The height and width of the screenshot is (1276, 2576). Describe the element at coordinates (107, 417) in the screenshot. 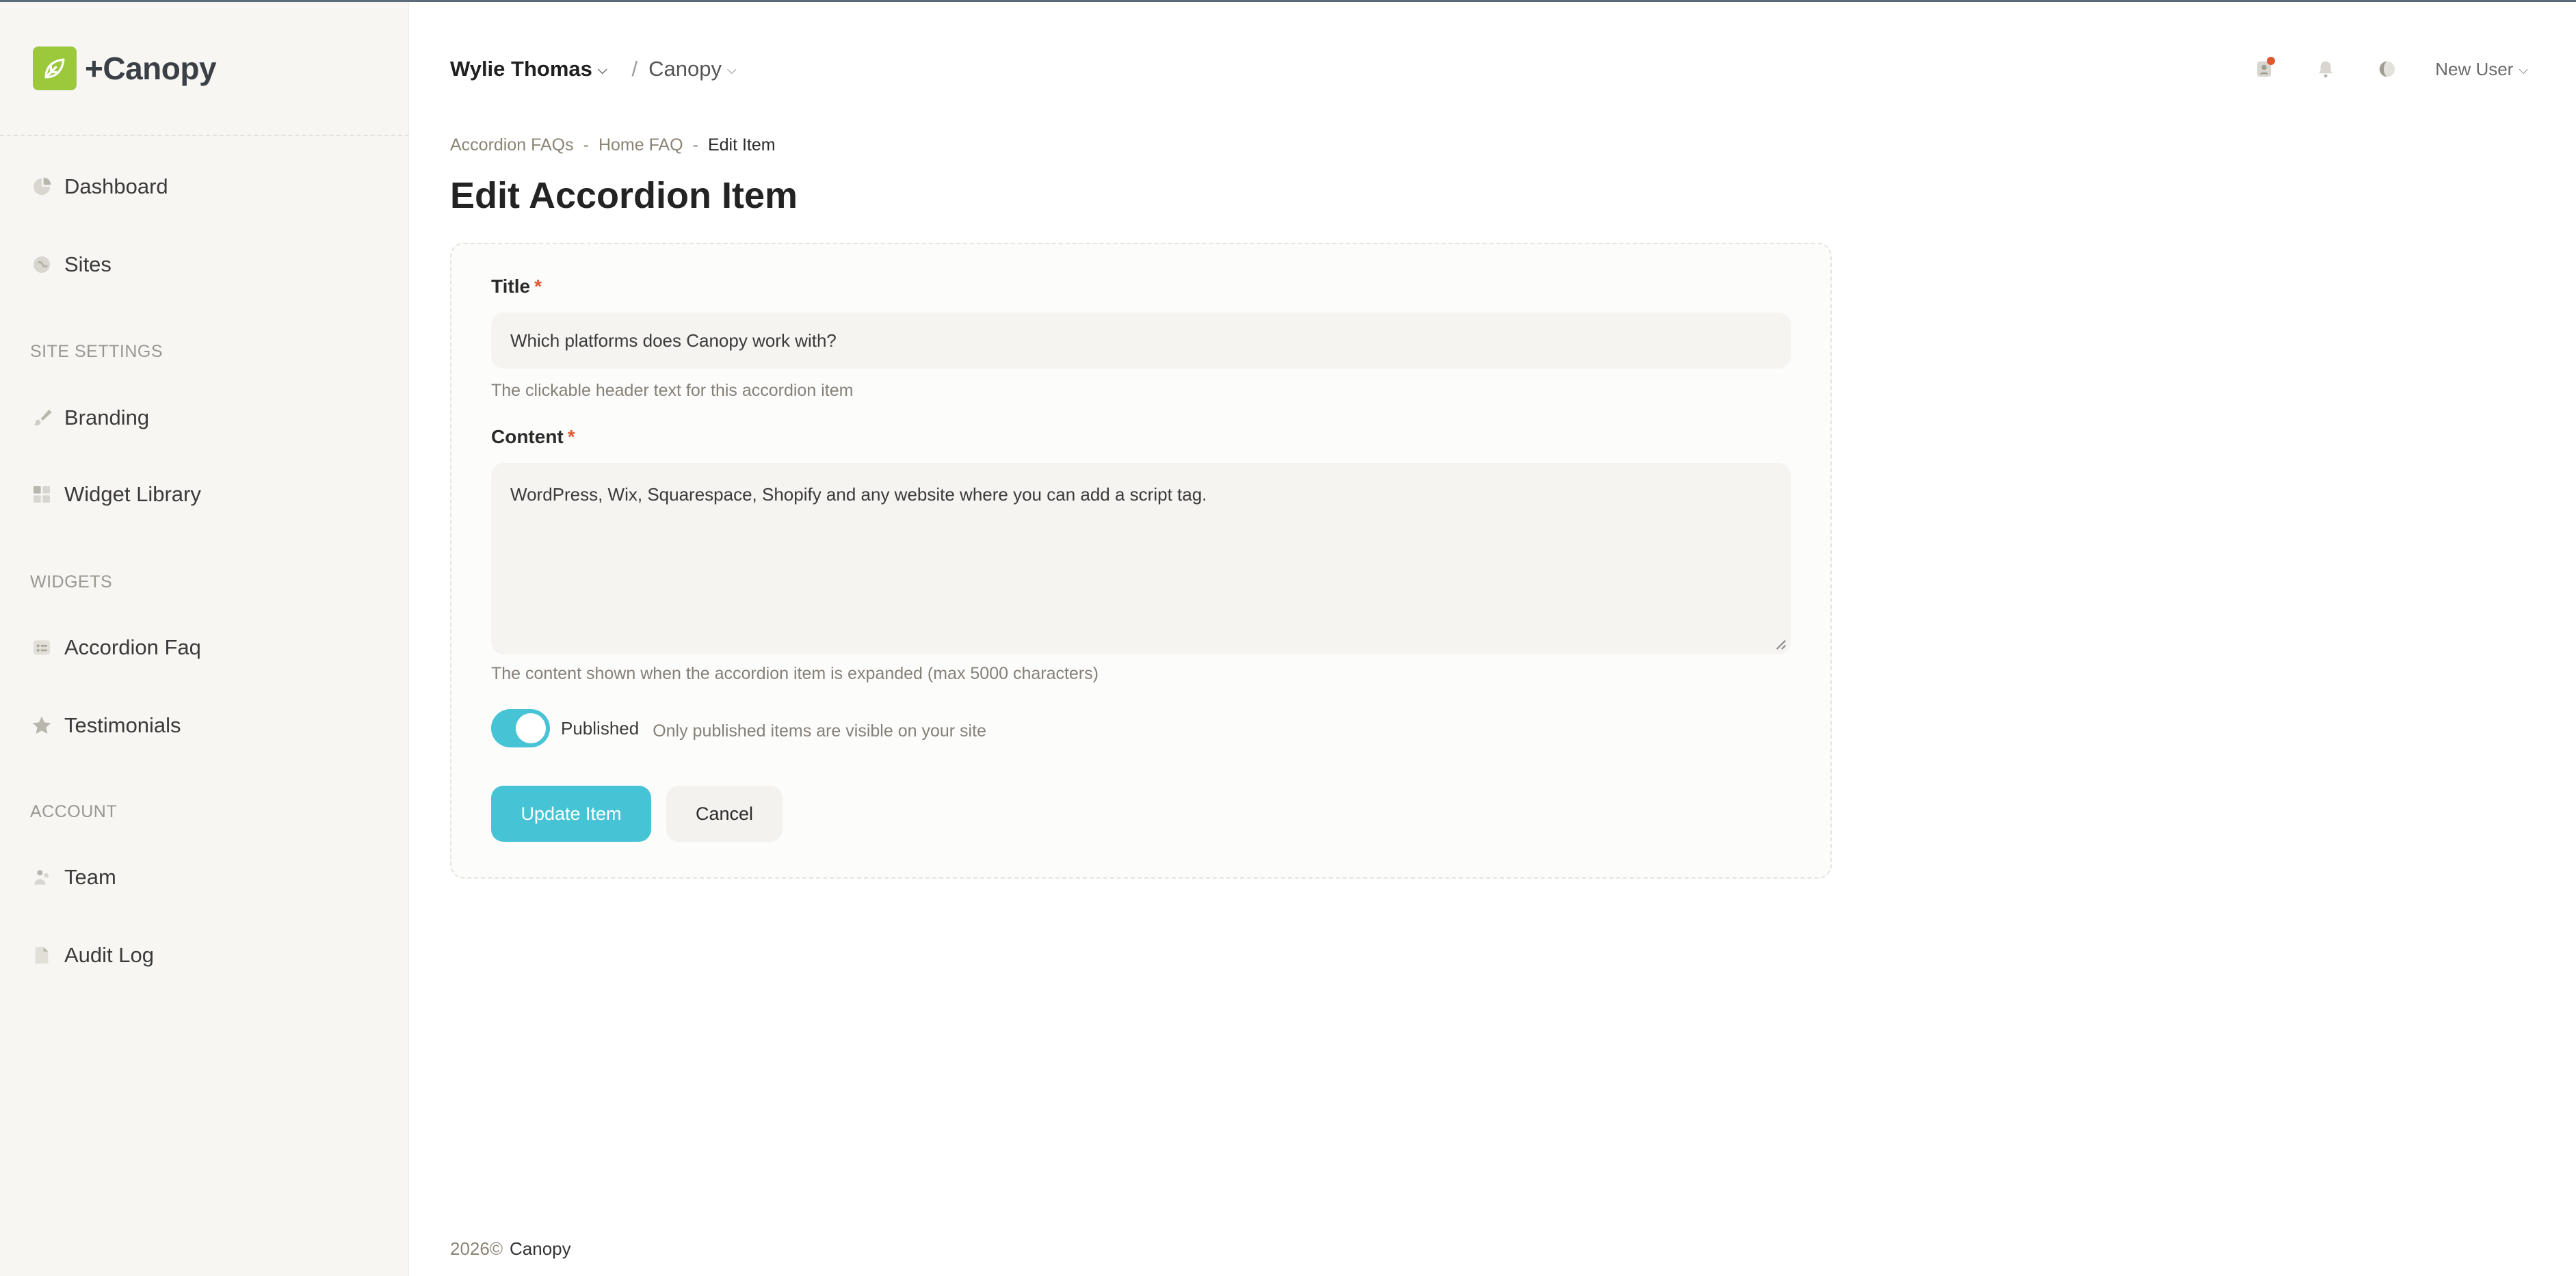

I see `sidebar-item-label: Branding` at that location.